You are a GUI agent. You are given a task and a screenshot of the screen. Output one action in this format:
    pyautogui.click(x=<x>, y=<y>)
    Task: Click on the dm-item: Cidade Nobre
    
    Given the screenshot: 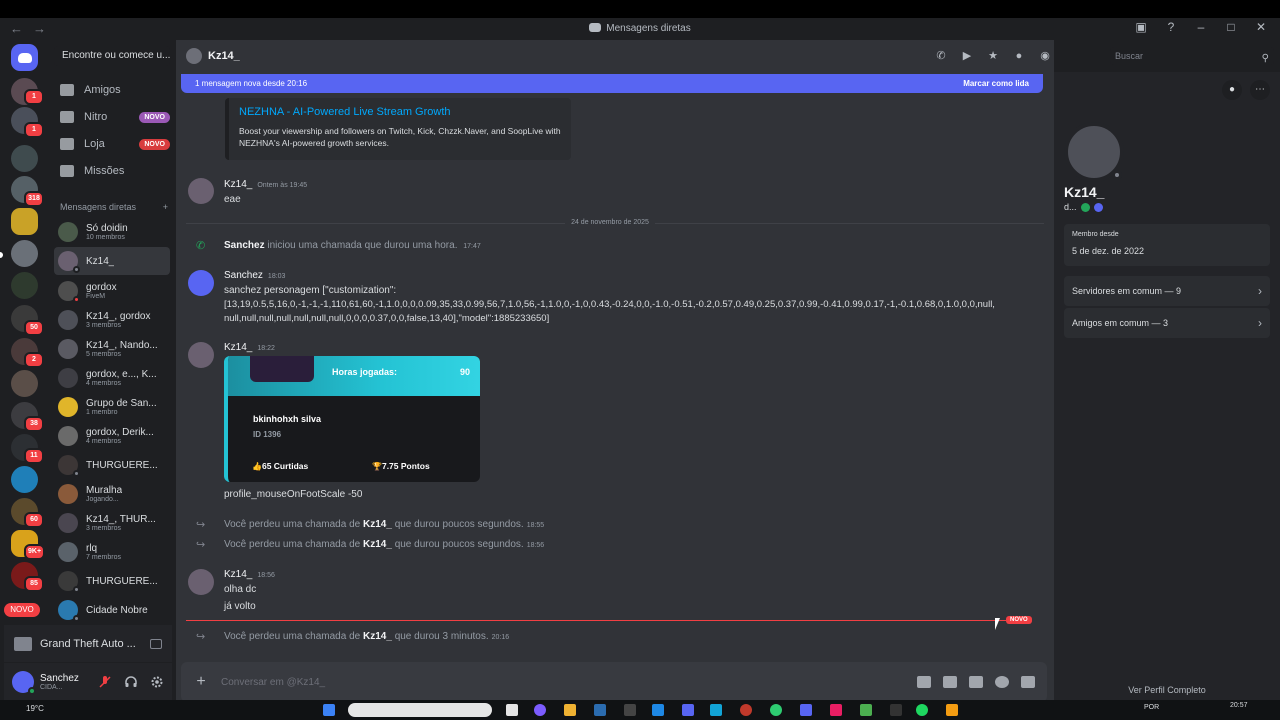 What is the action you would take?
    pyautogui.click(x=112, y=610)
    